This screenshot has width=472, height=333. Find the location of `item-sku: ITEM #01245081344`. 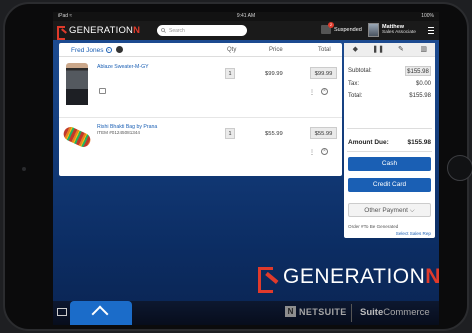

item-sku: ITEM #01245081344 is located at coordinates (118, 132).